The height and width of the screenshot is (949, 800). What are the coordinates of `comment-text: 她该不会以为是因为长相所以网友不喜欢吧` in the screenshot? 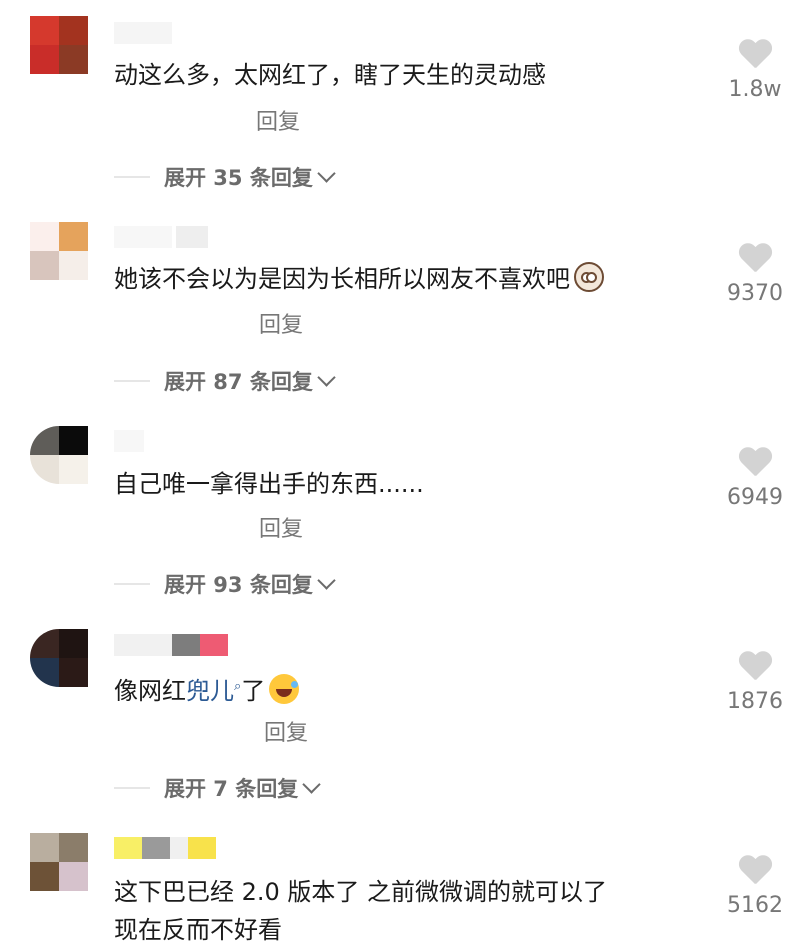 It's located at (404, 279).